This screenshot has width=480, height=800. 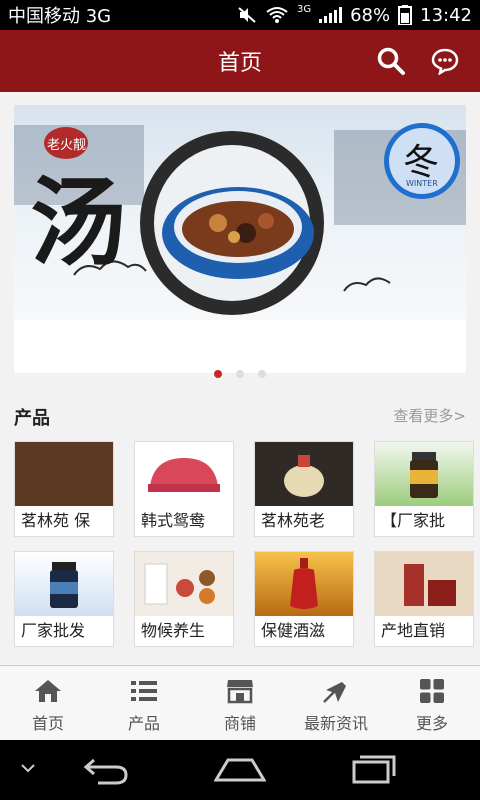 I want to click on carrier-label: 中国移动 3G, so click(x=60, y=16).